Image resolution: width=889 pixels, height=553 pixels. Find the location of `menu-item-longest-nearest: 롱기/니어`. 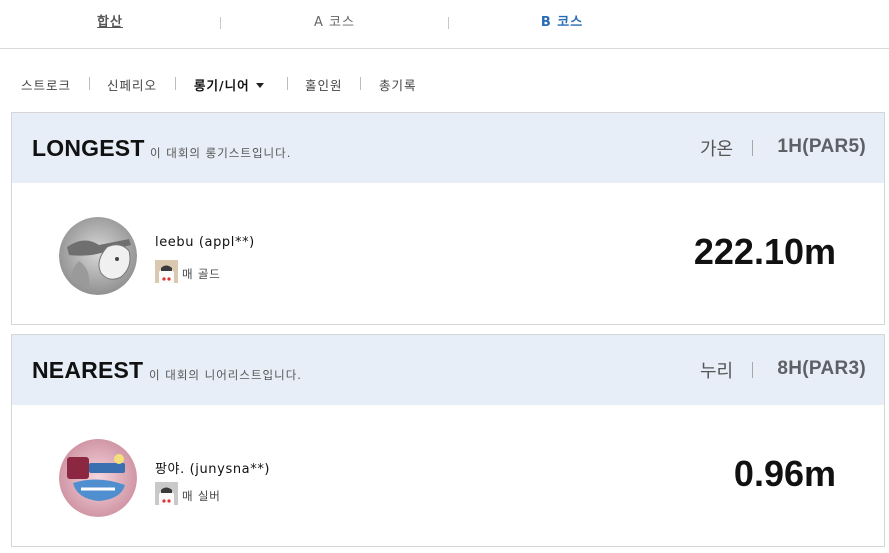

menu-item-longest-nearest: 롱기/니어 is located at coordinates (229, 84).